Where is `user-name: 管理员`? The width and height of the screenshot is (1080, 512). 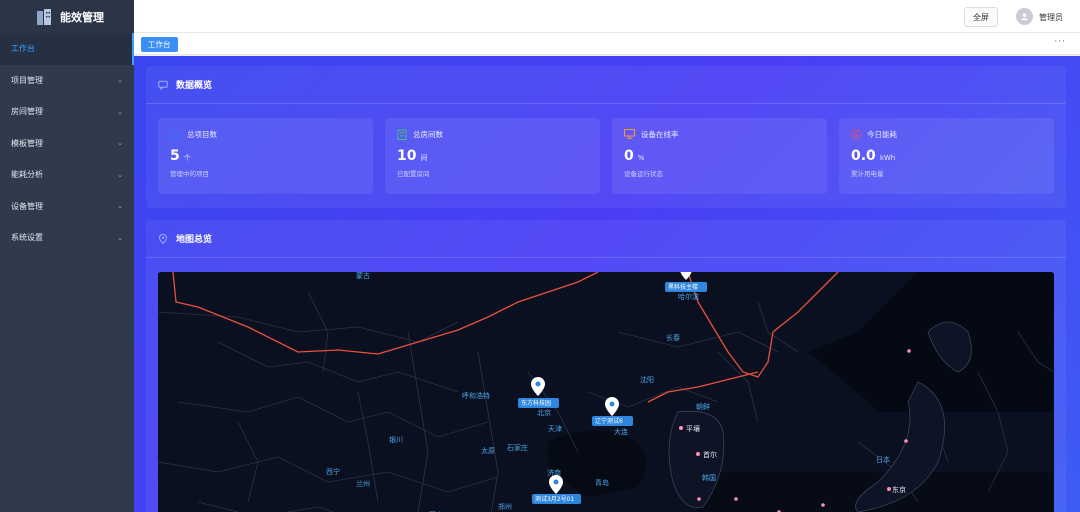
user-name: 管理员 is located at coordinates (1051, 17).